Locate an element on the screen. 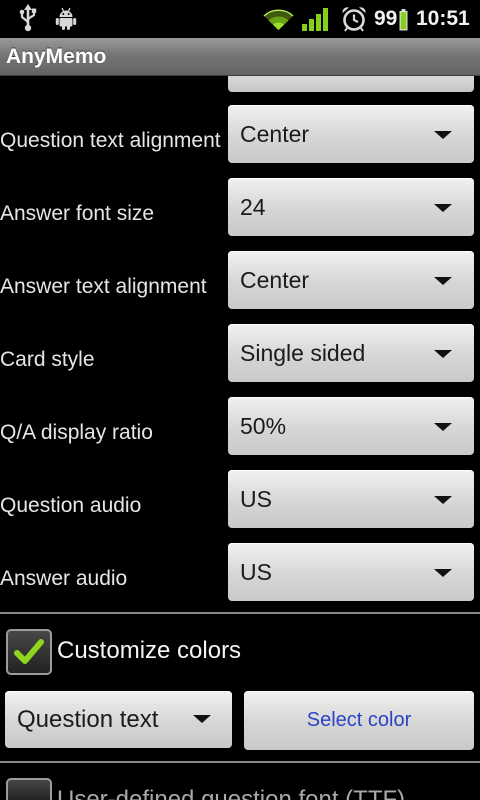 This screenshot has width=480, height=800. answer-font-size-spinner: 24 is located at coordinates (351, 207).